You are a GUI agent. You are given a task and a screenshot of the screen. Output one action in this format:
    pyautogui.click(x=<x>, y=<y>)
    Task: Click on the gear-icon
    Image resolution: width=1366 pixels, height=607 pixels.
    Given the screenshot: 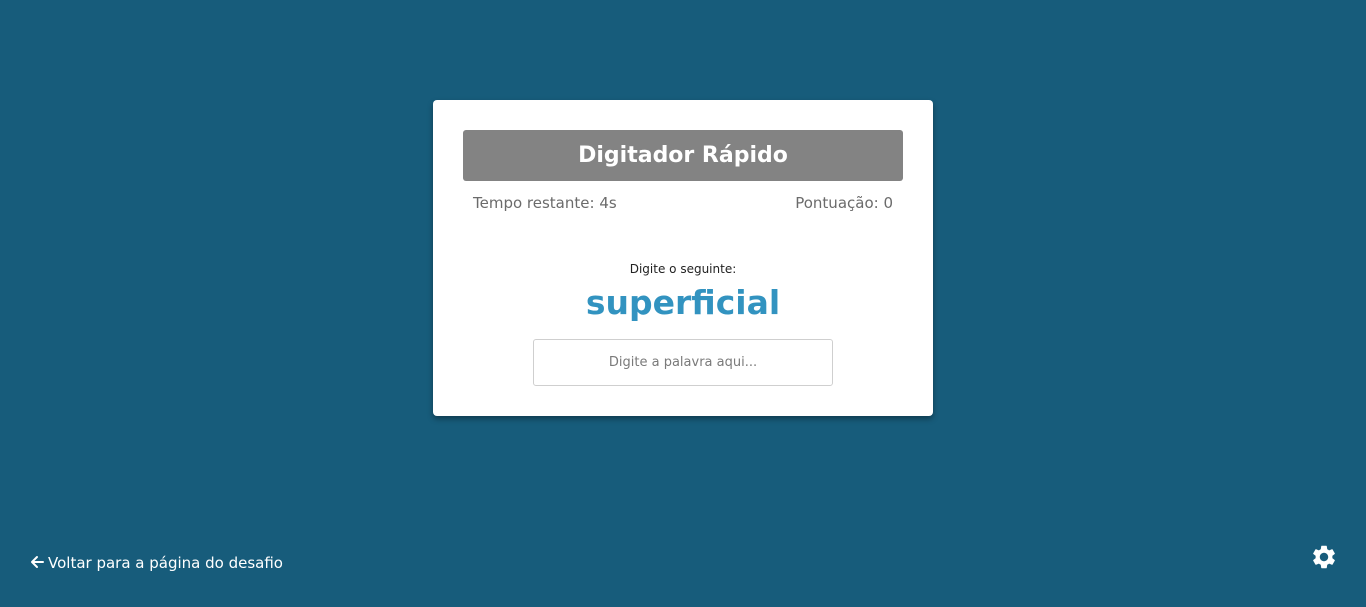 What is the action you would take?
    pyautogui.click(x=1324, y=557)
    